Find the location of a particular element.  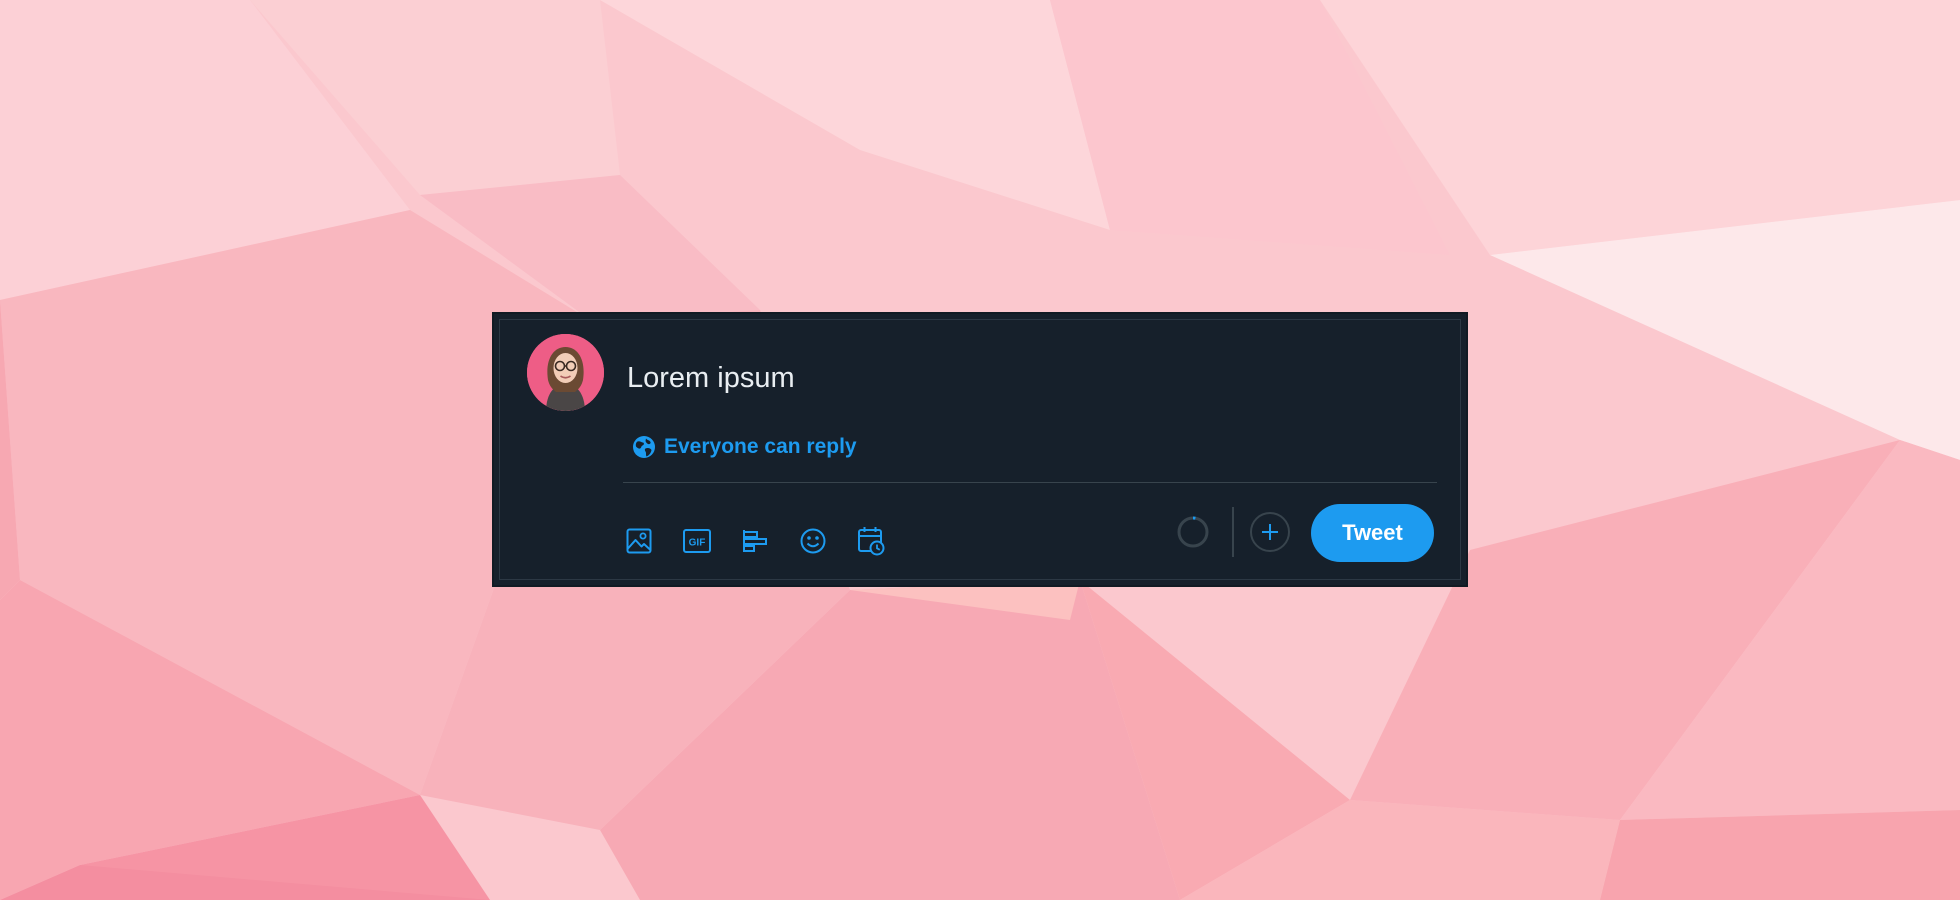

poll-icon is located at coordinates (755, 541).